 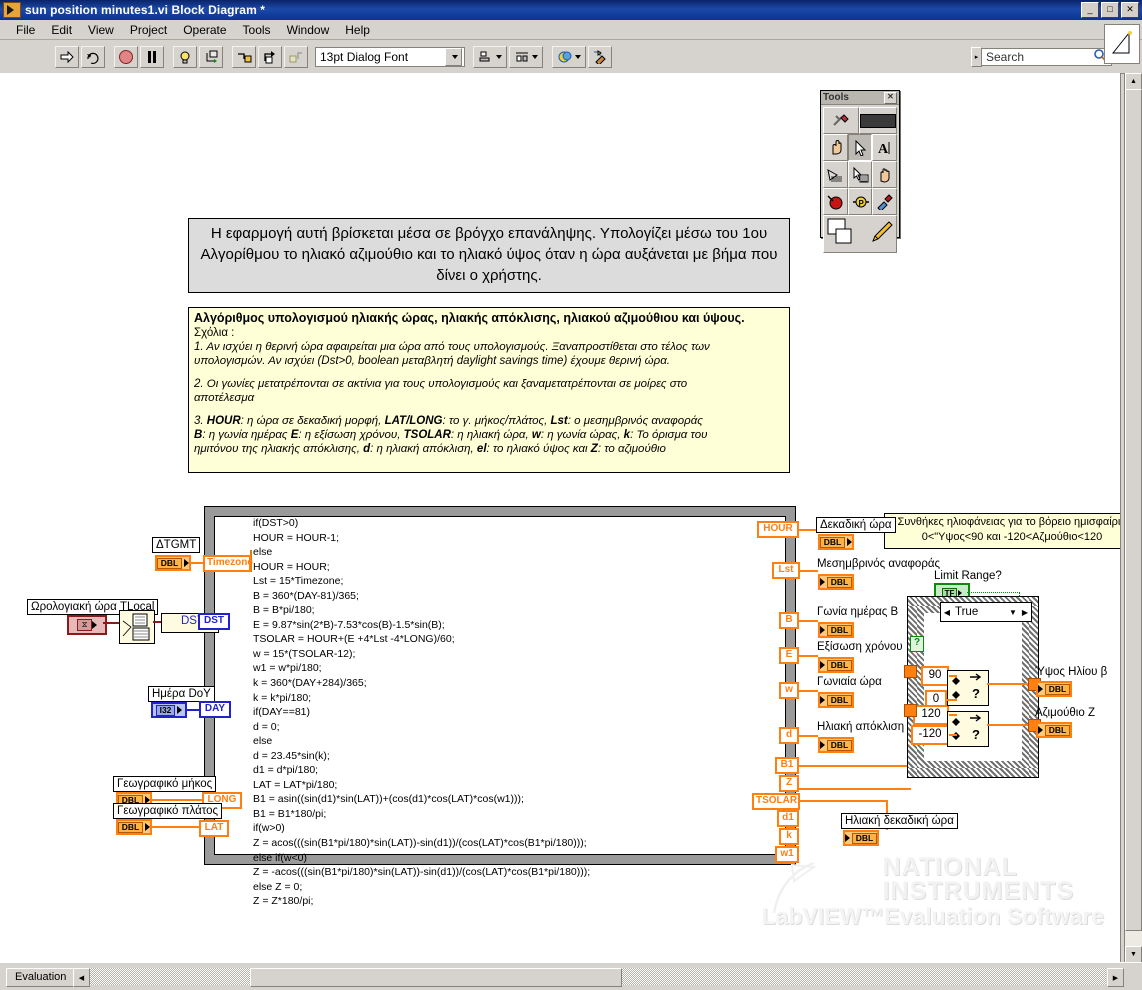 I want to click on tunnel-w1: w1, so click(x=787, y=854).